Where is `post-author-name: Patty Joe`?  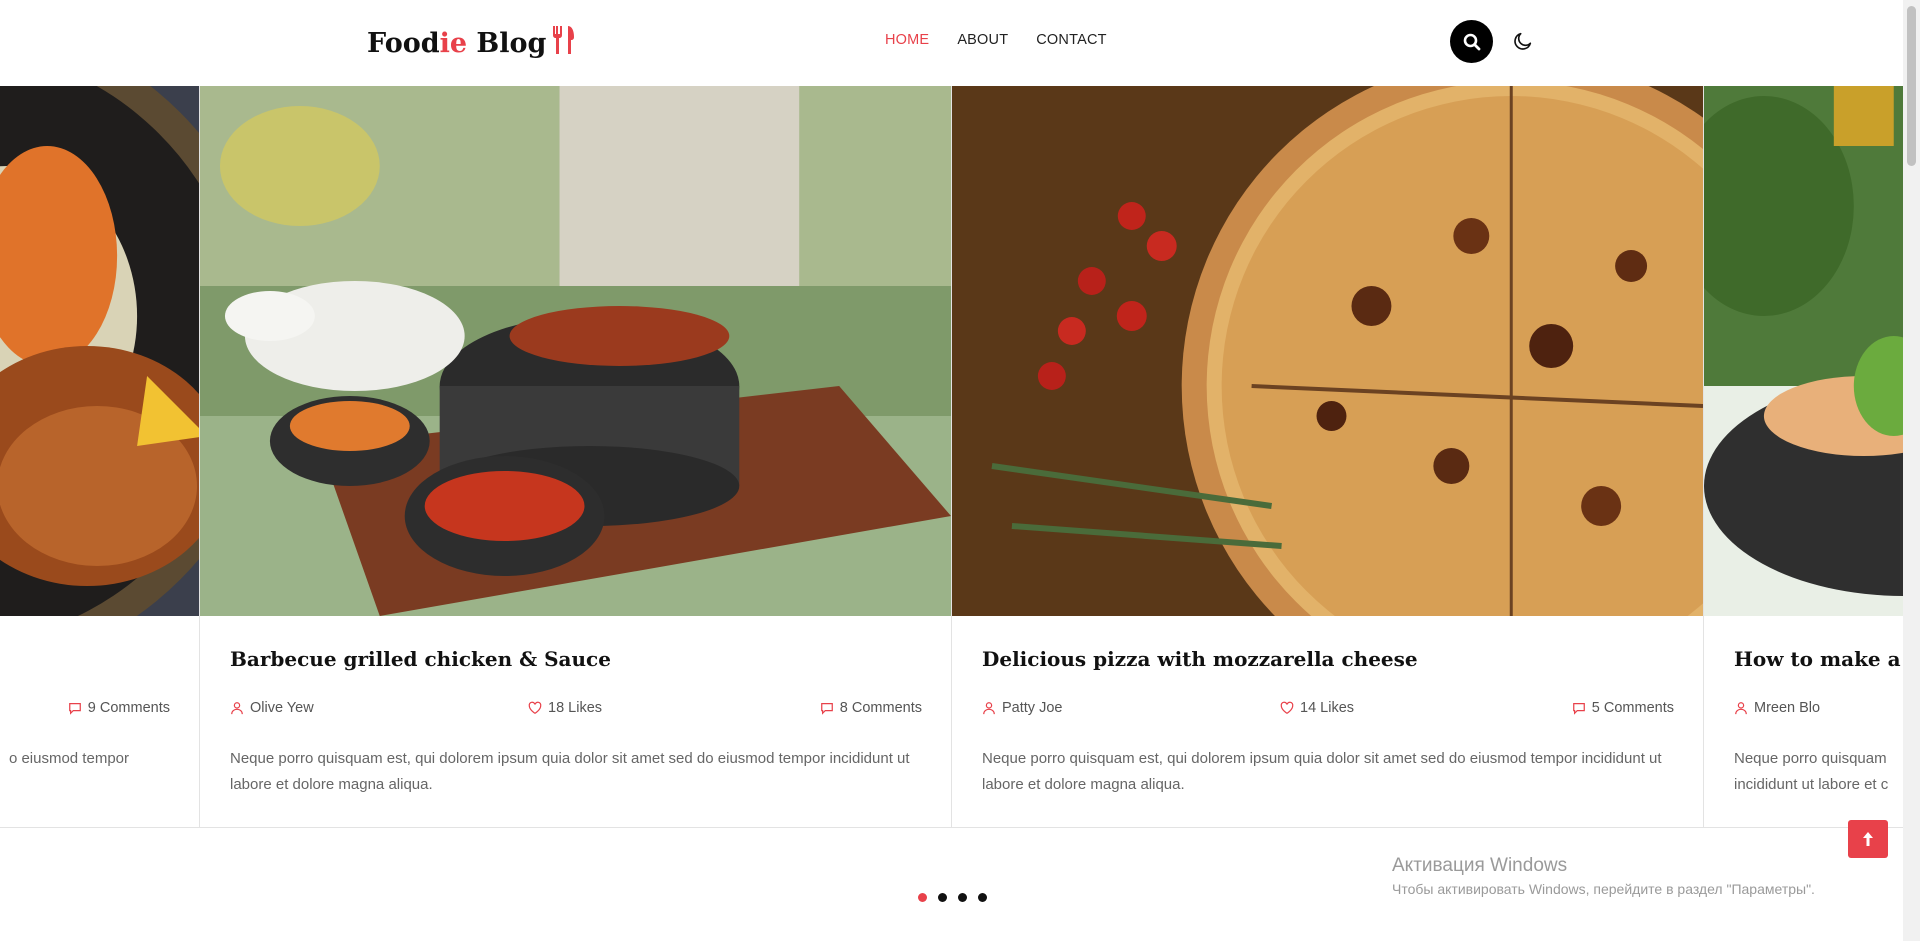
post-author-name: Patty Joe is located at coordinates (1032, 708).